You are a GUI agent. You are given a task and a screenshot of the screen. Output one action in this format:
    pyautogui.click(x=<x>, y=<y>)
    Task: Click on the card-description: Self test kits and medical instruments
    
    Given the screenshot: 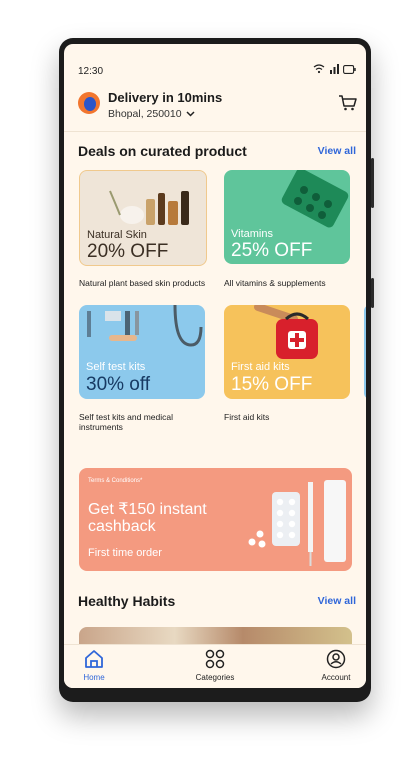 What is the action you would take?
    pyautogui.click(x=126, y=422)
    